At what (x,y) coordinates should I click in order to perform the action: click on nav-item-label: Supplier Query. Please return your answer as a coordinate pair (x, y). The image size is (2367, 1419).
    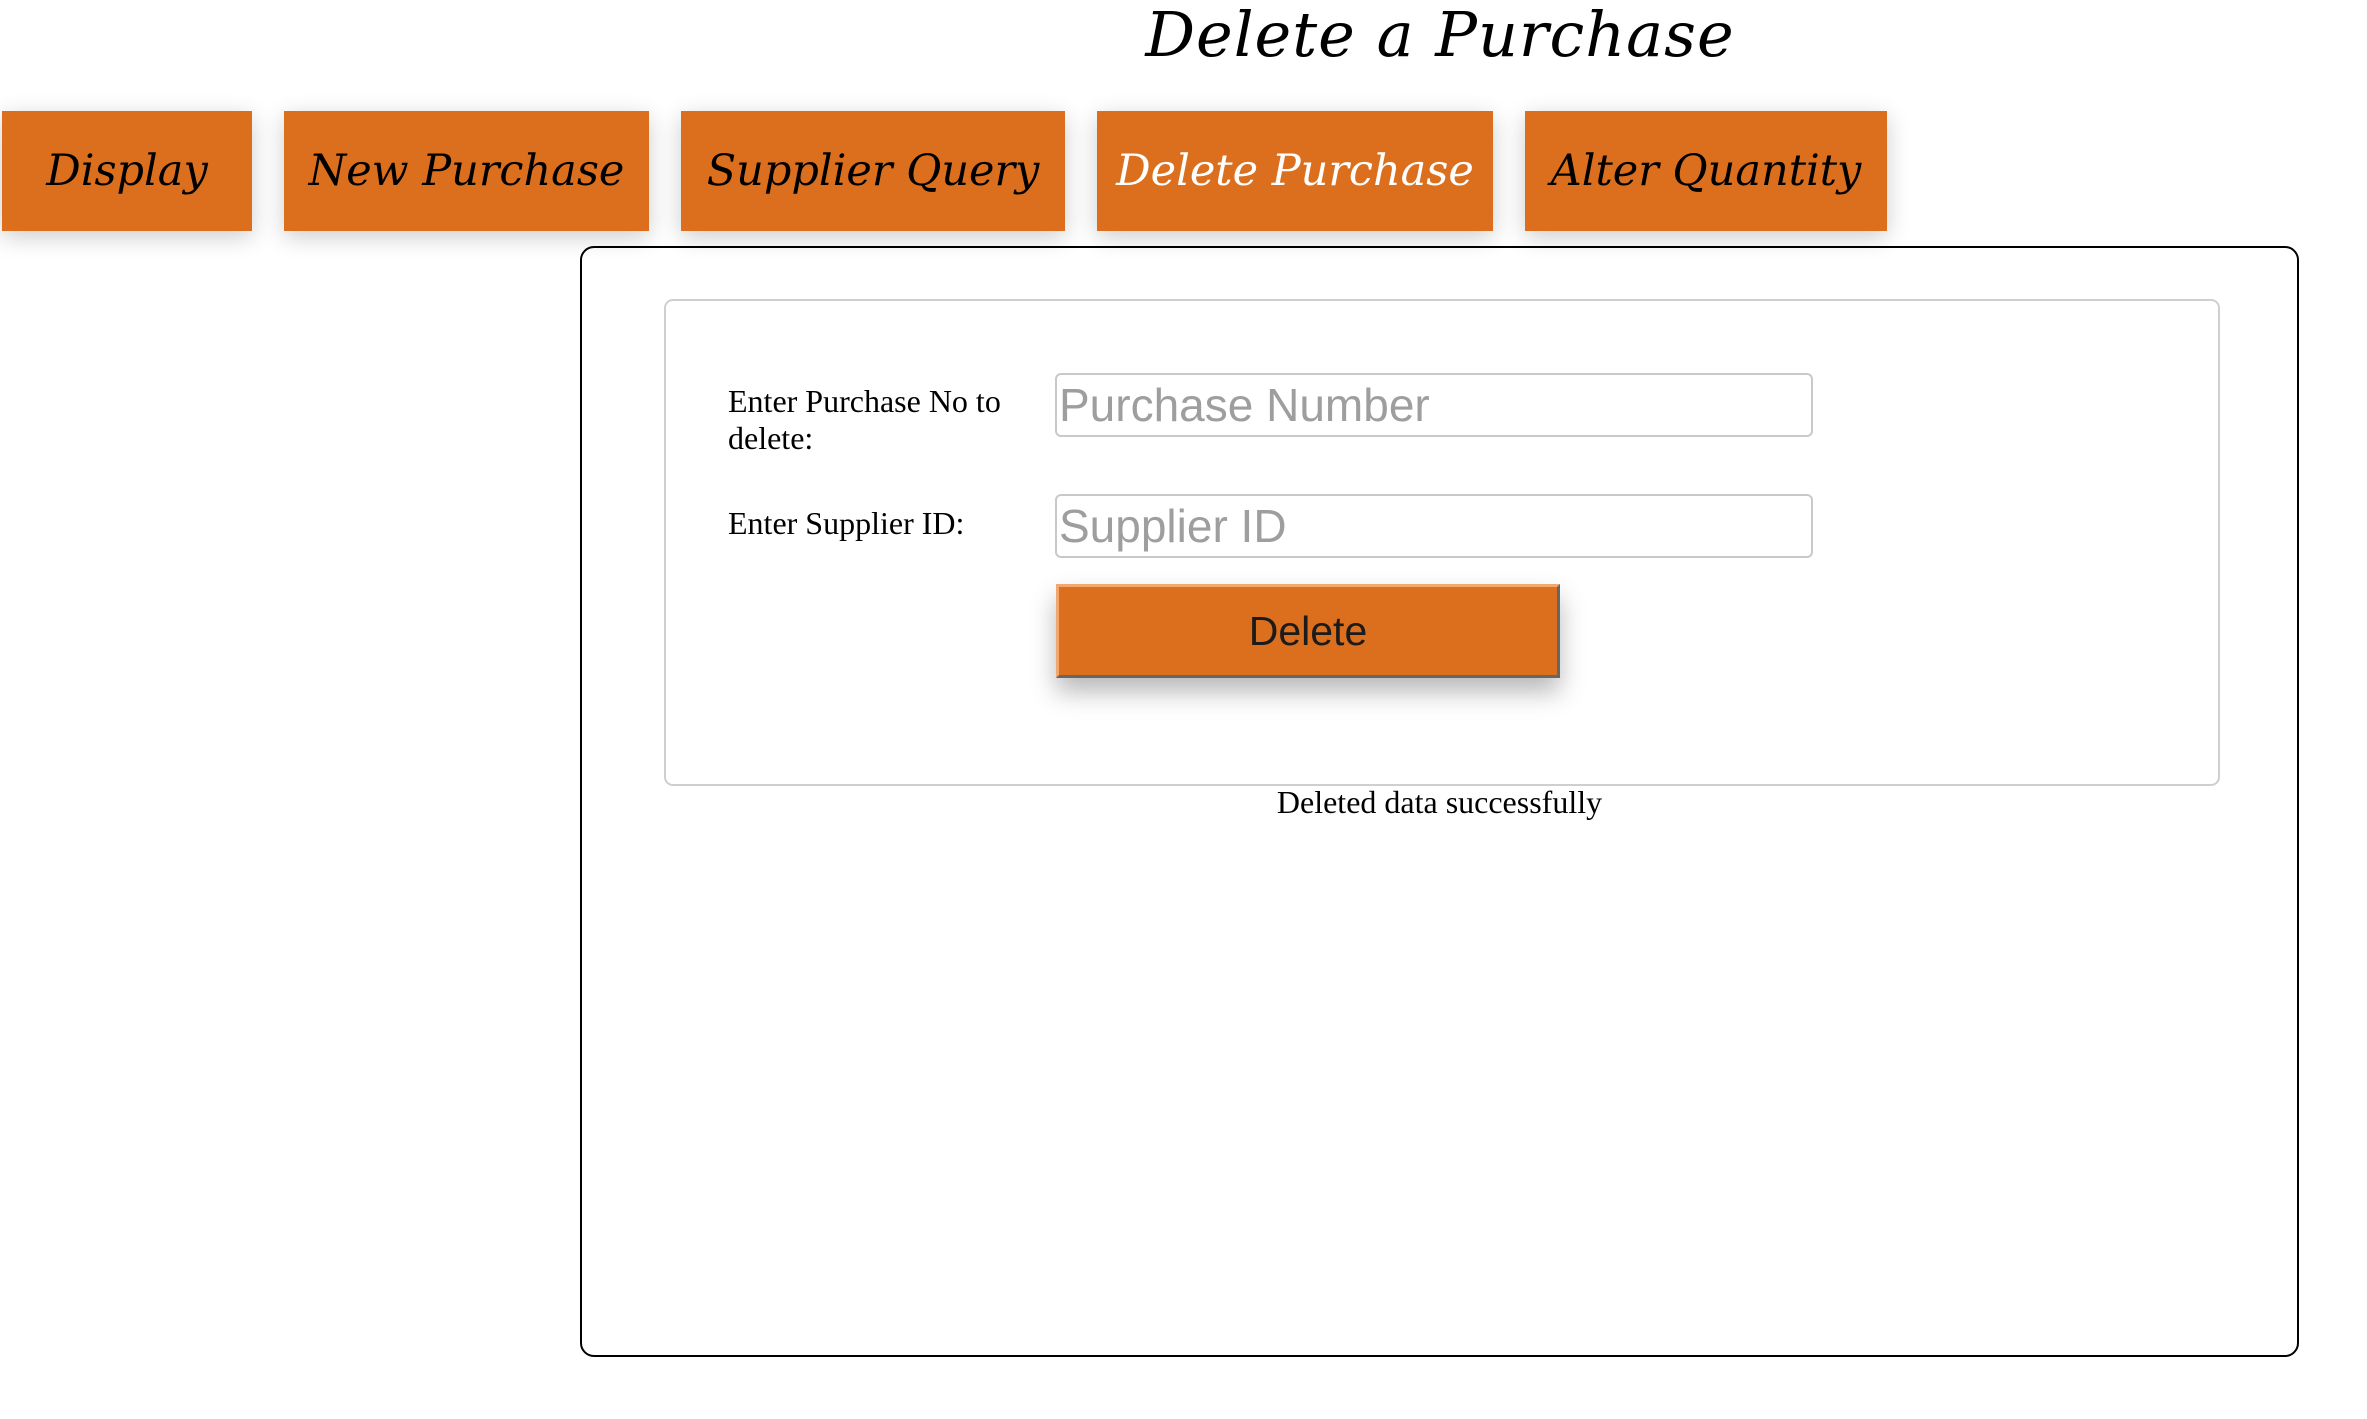
    Looking at the image, I should click on (873, 171).